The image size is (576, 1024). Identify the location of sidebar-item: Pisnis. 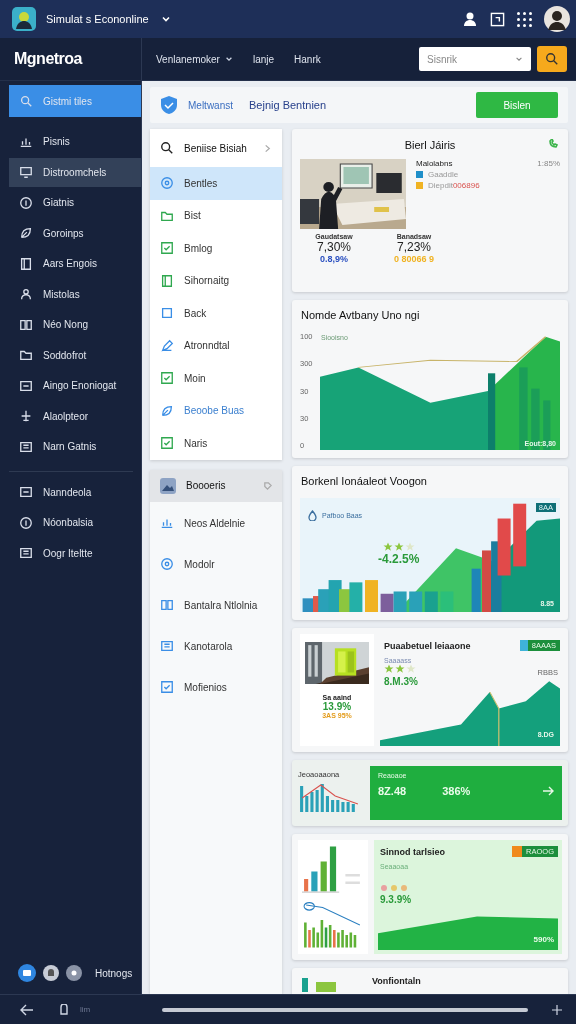
(75, 141).